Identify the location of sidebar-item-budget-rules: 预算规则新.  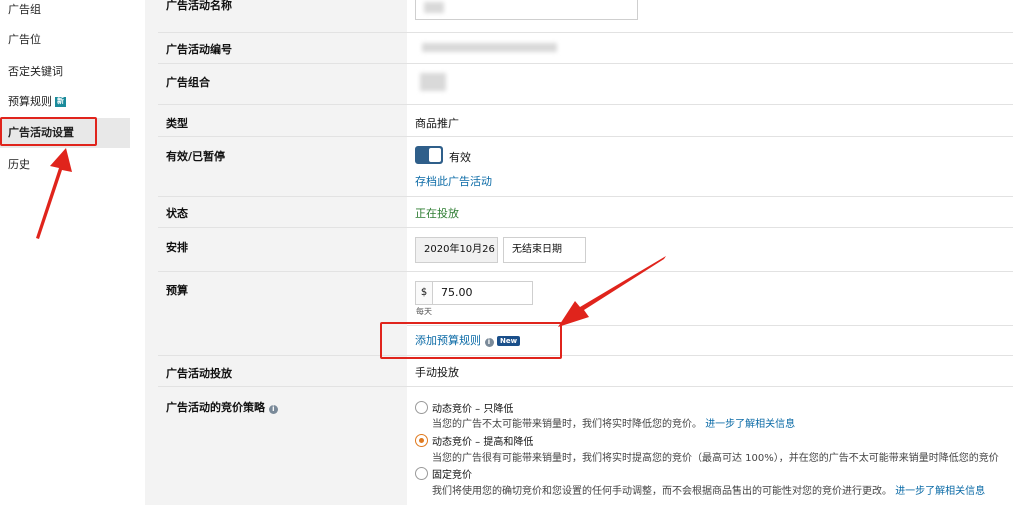
(65, 102).